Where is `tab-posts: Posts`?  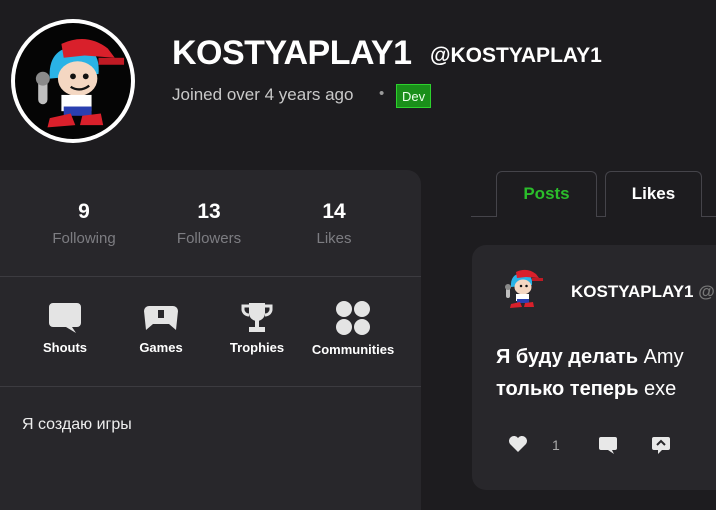 tab-posts: Posts is located at coordinates (546, 194).